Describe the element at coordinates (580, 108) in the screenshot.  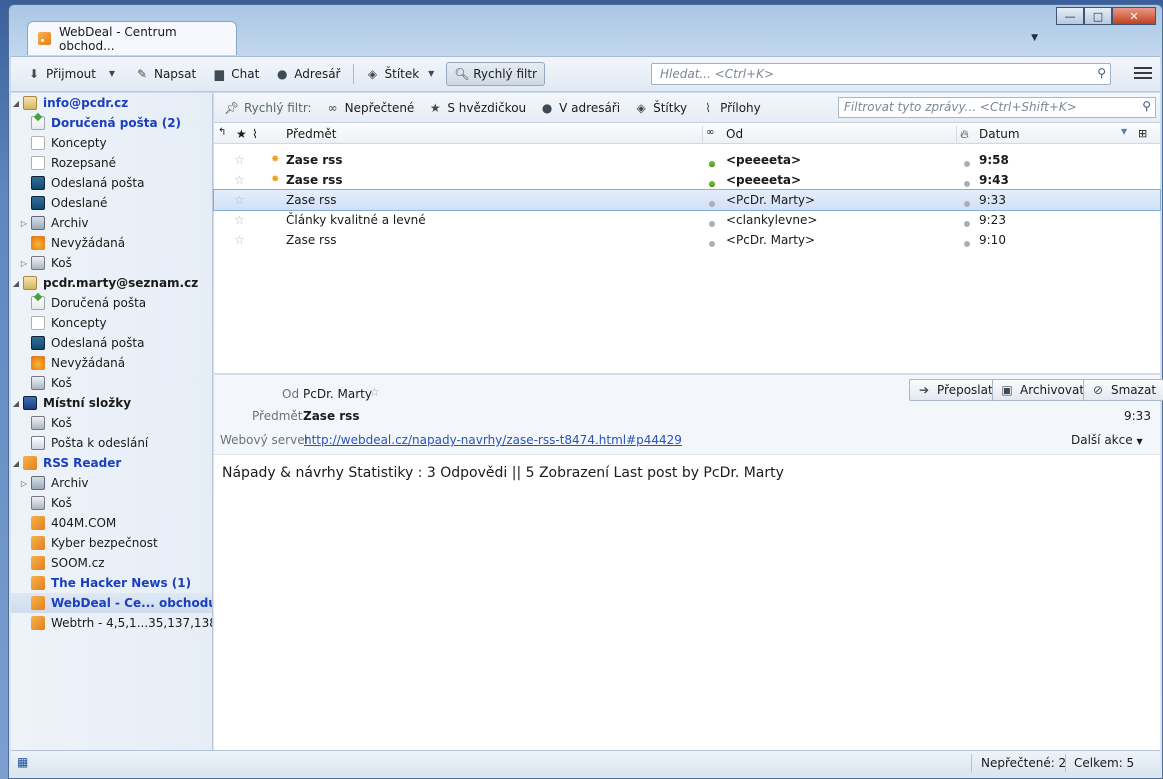
I see `filter-contacts-button: ● V adresáři` at that location.